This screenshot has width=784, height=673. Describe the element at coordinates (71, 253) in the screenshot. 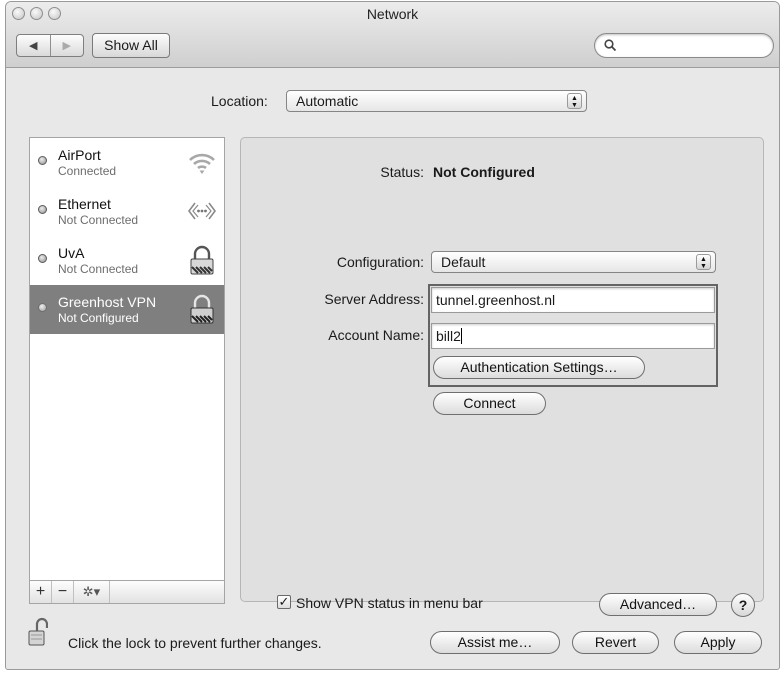

I see `service-name: UvA` at that location.